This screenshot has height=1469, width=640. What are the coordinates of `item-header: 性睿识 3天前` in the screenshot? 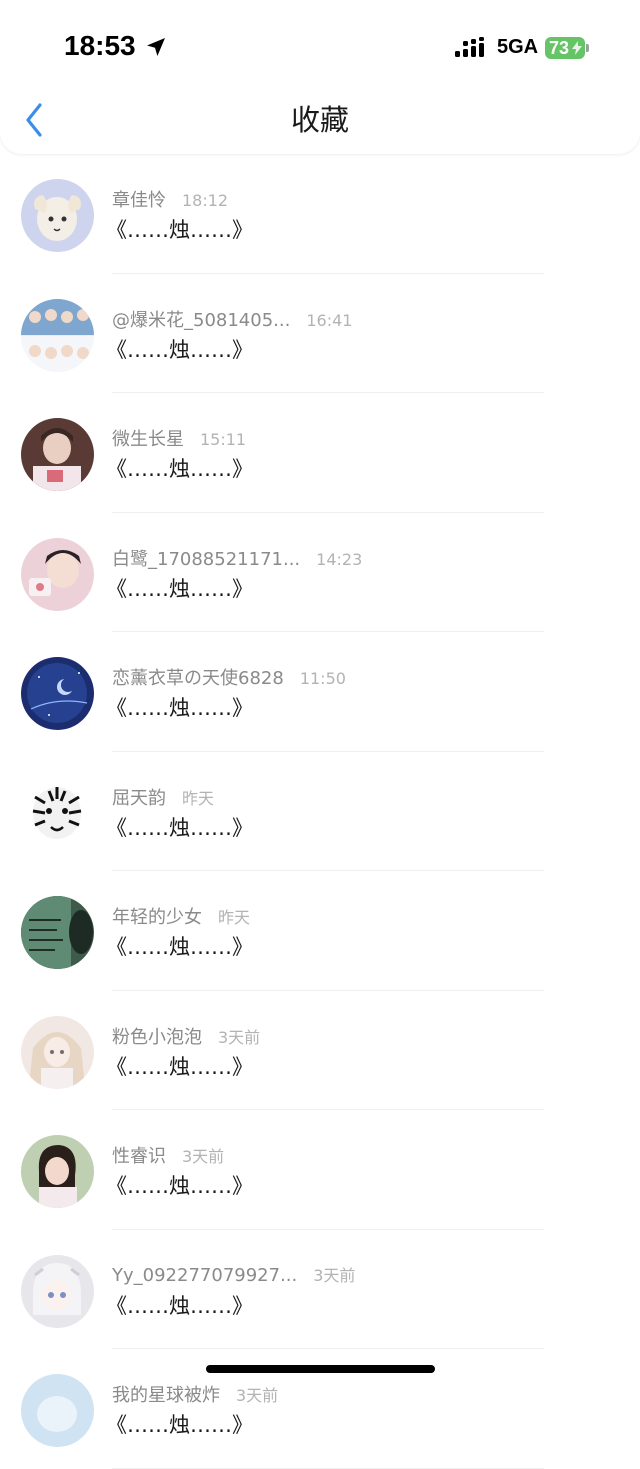 It's located at (168, 1155).